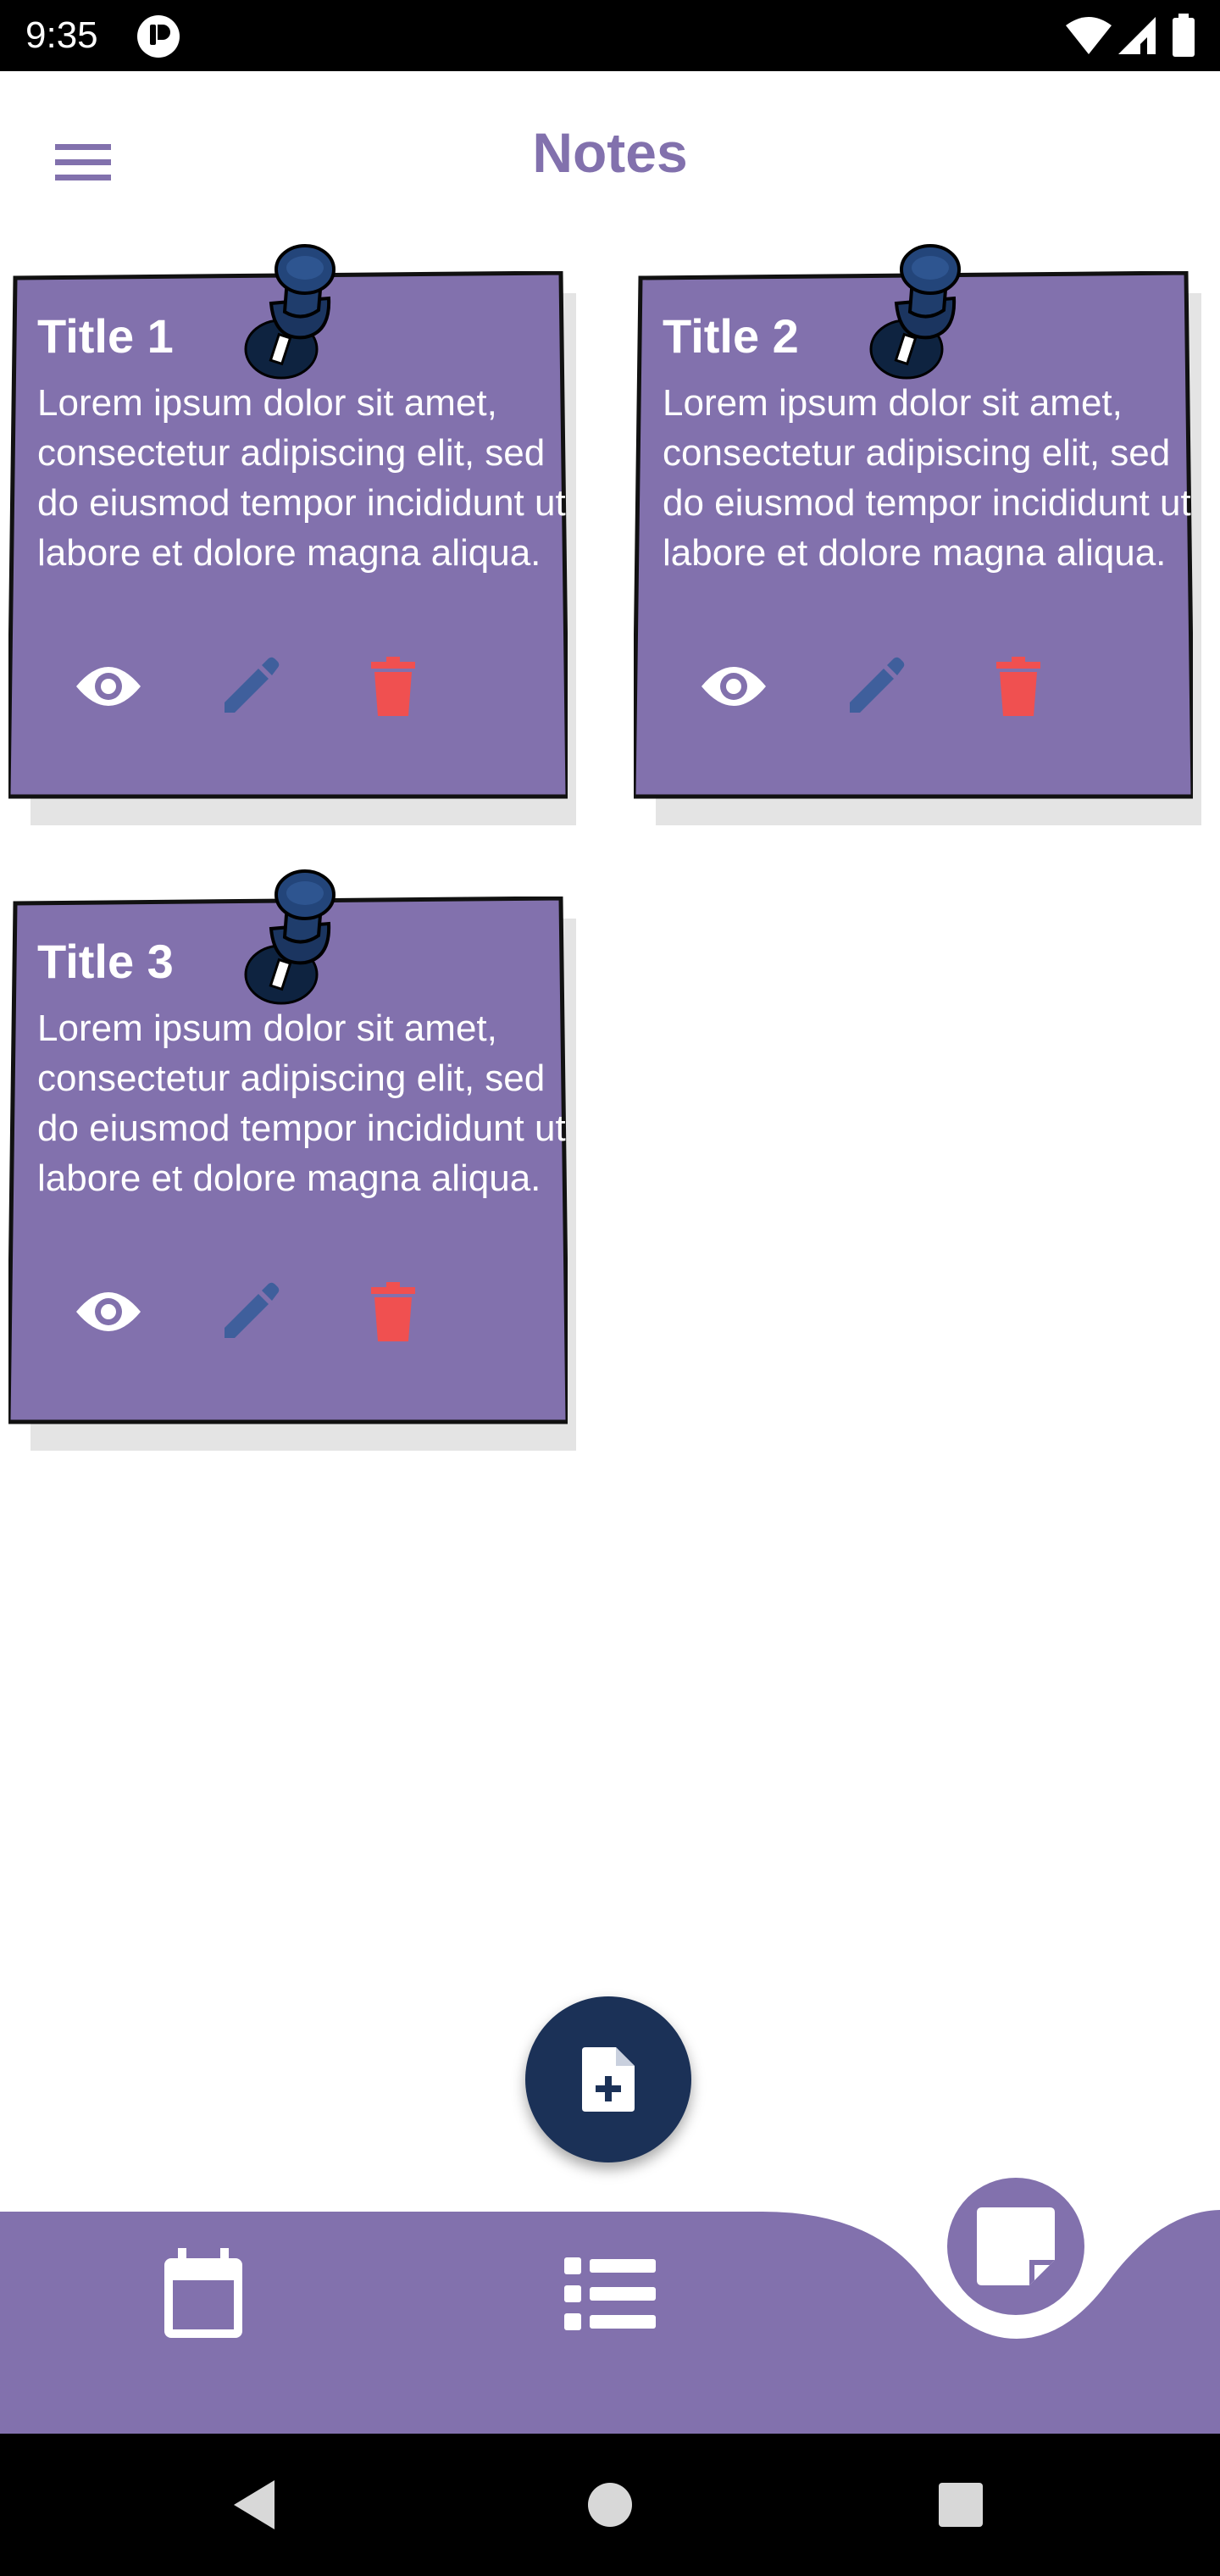 This screenshot has height=2576, width=1220. I want to click on nav-notes, so click(1015, 2246).